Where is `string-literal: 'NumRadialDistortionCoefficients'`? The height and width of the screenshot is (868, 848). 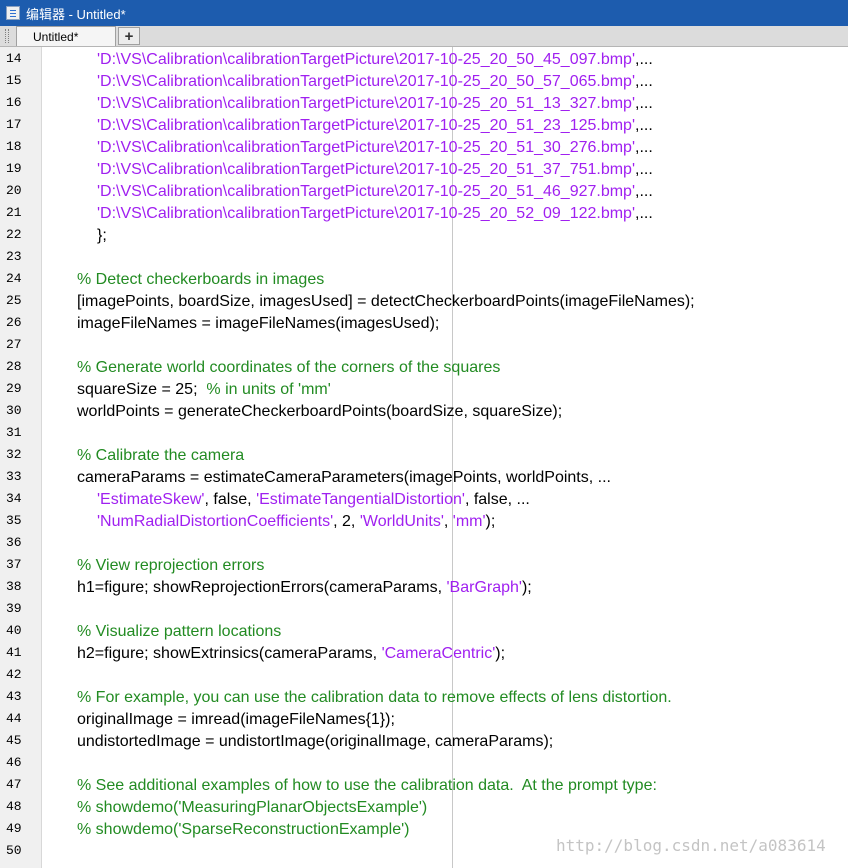
string-literal: 'NumRadialDistortionCoefficients' is located at coordinates (215, 521).